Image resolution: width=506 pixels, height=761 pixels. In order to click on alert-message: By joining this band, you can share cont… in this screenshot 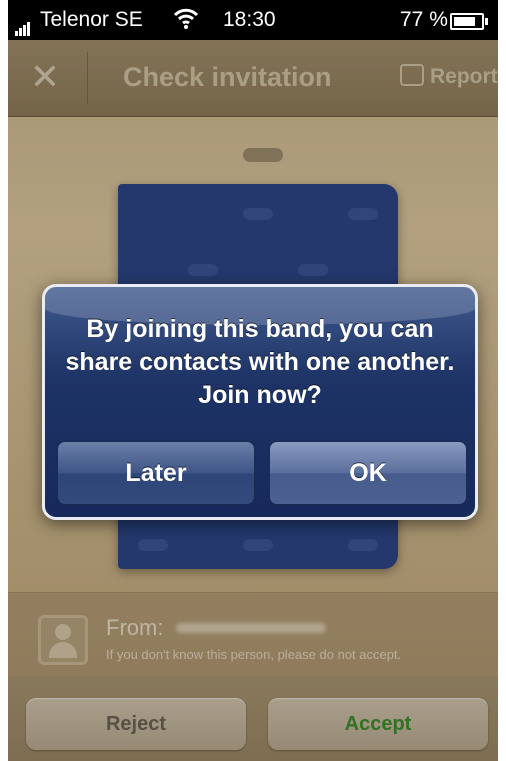, I will do `click(260, 362)`.